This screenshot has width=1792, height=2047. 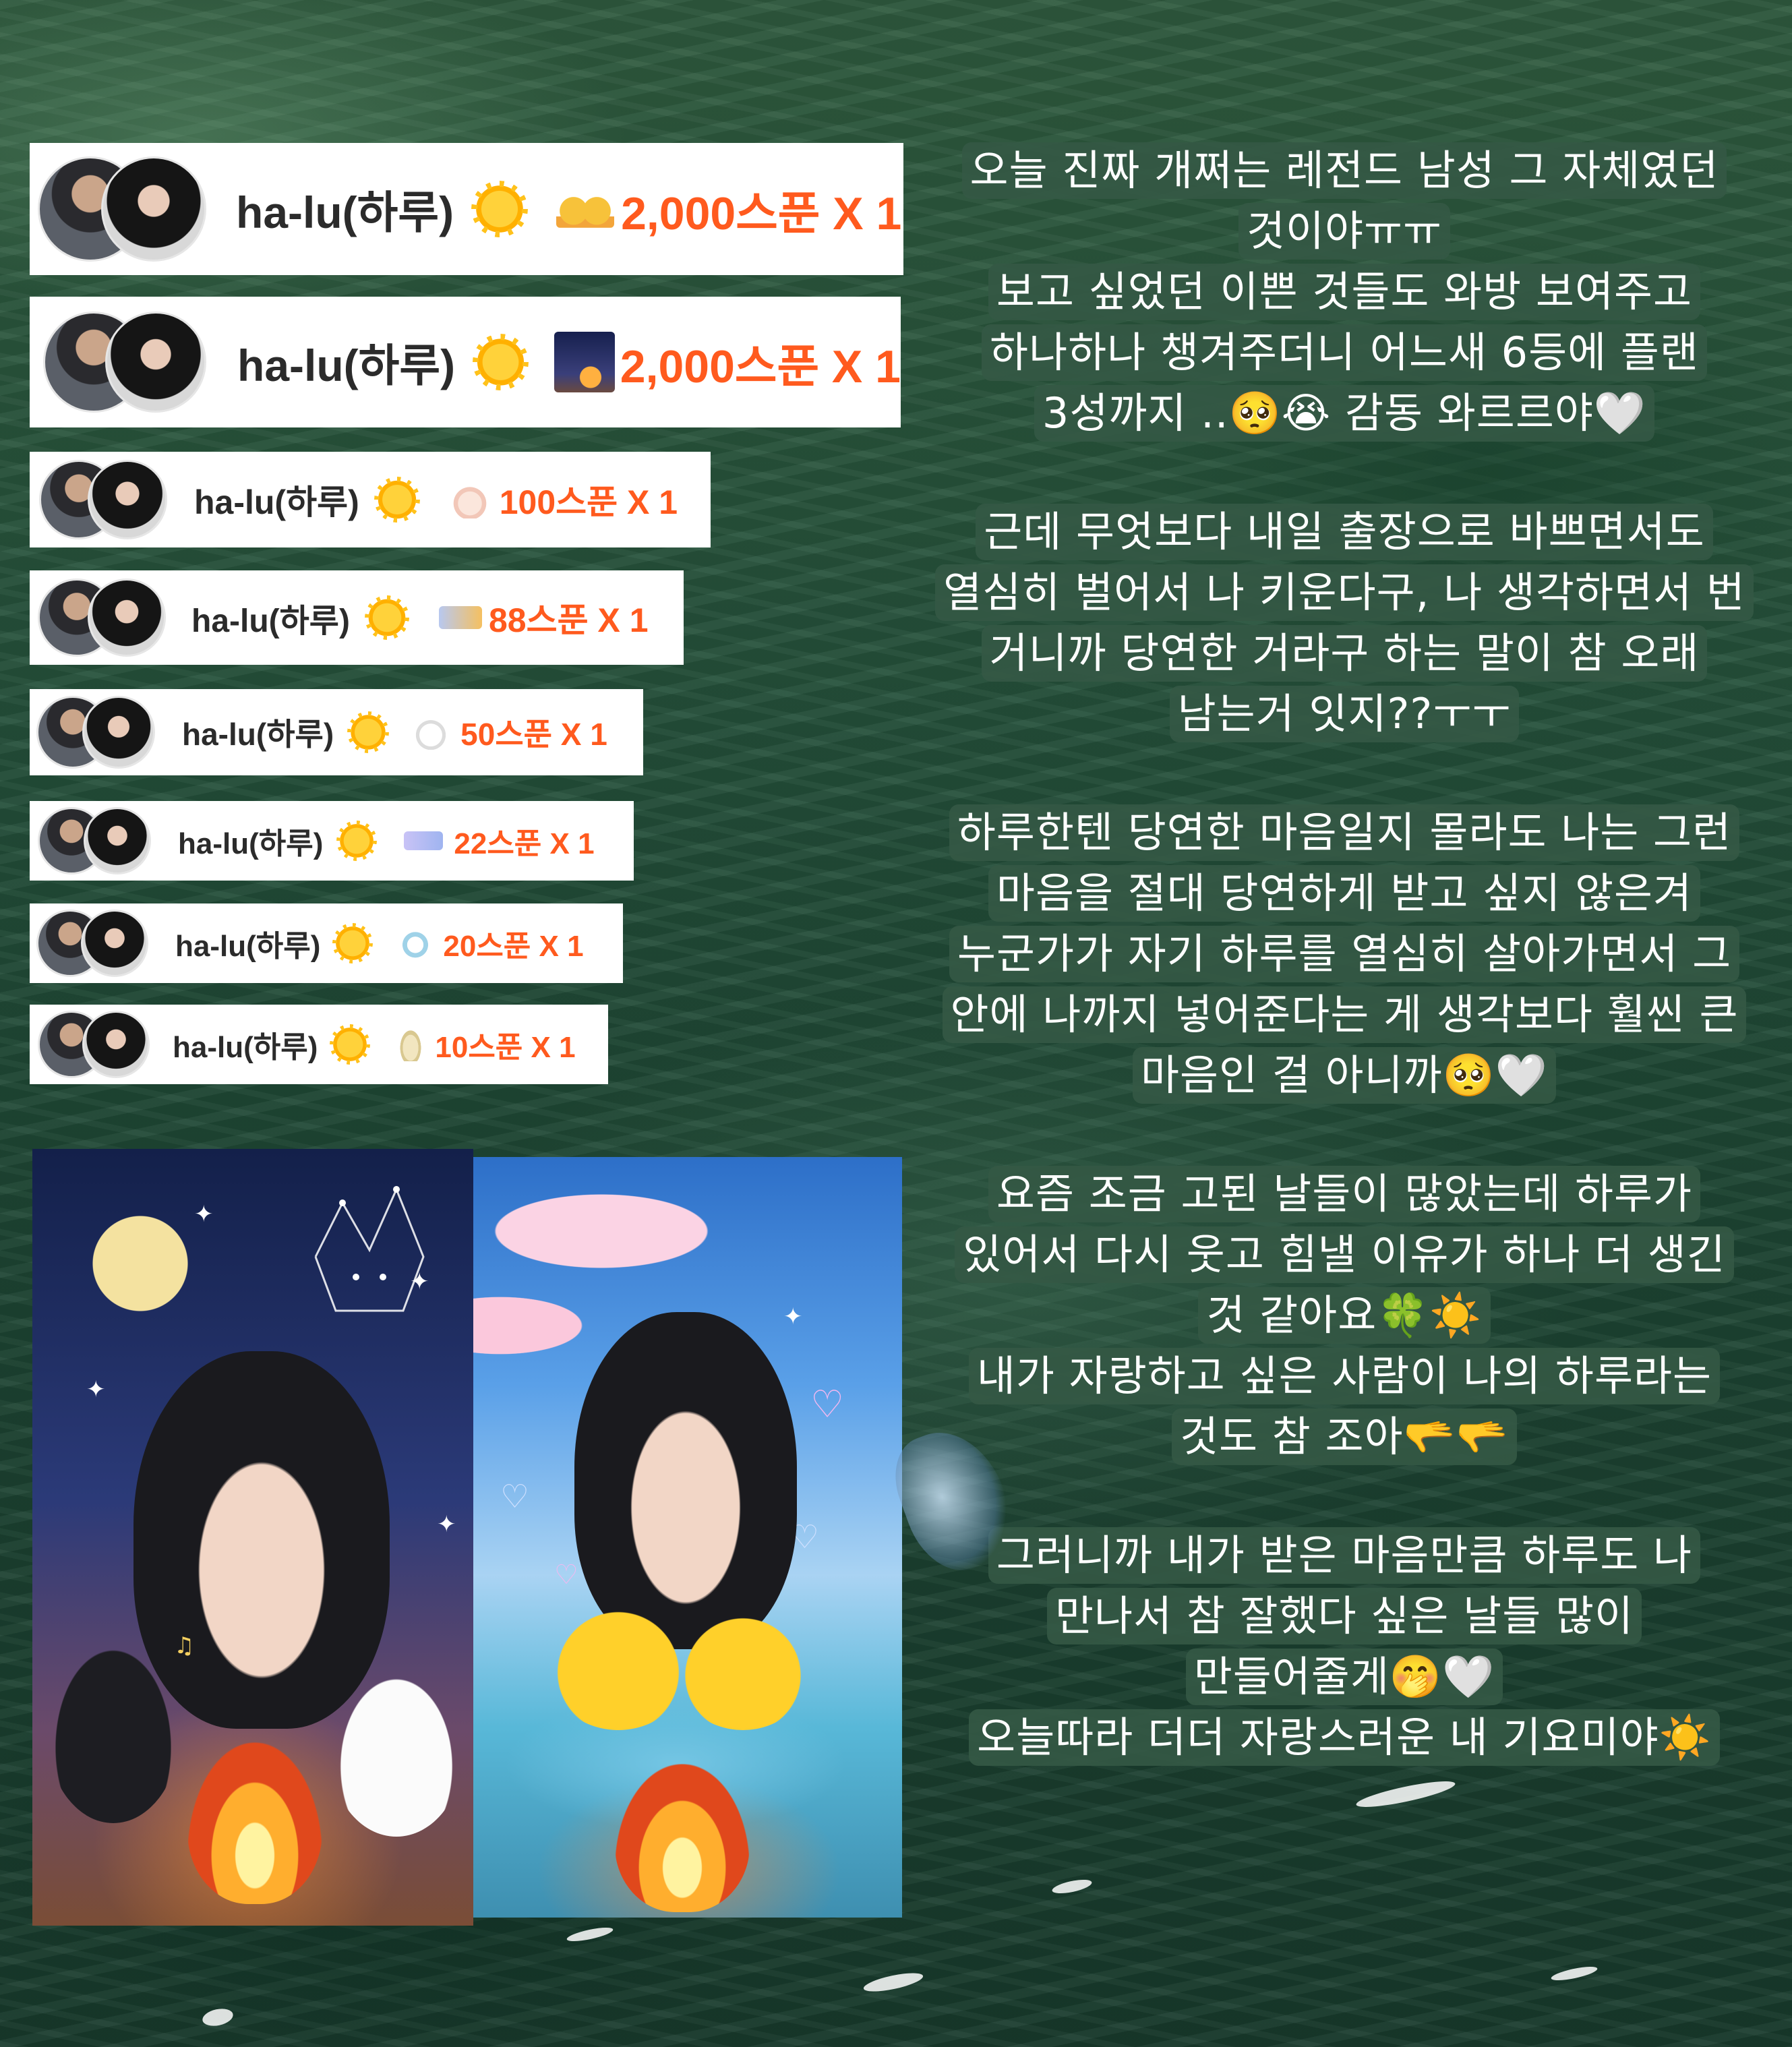 What do you see at coordinates (332, 841) in the screenshot?
I see `donation-row: ha-lu(하루) 22스푼 X 1` at bounding box center [332, 841].